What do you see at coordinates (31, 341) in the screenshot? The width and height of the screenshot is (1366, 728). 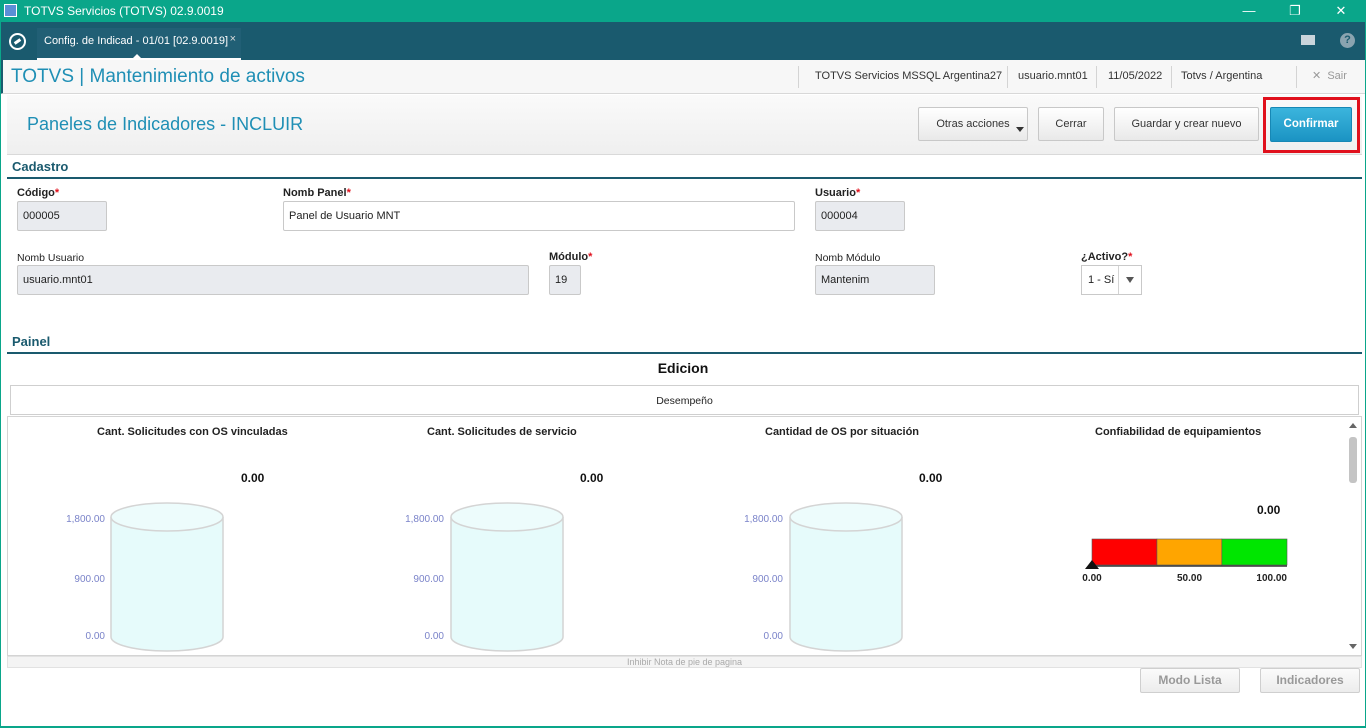 I see `section-title-painel: Painel` at bounding box center [31, 341].